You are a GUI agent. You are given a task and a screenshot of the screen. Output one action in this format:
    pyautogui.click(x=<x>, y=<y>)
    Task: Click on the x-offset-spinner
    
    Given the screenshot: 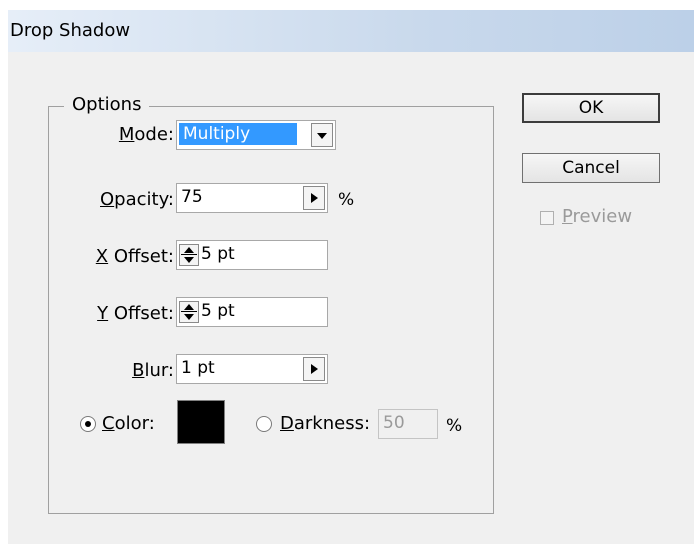 What is the action you would take?
    pyautogui.click(x=189, y=255)
    